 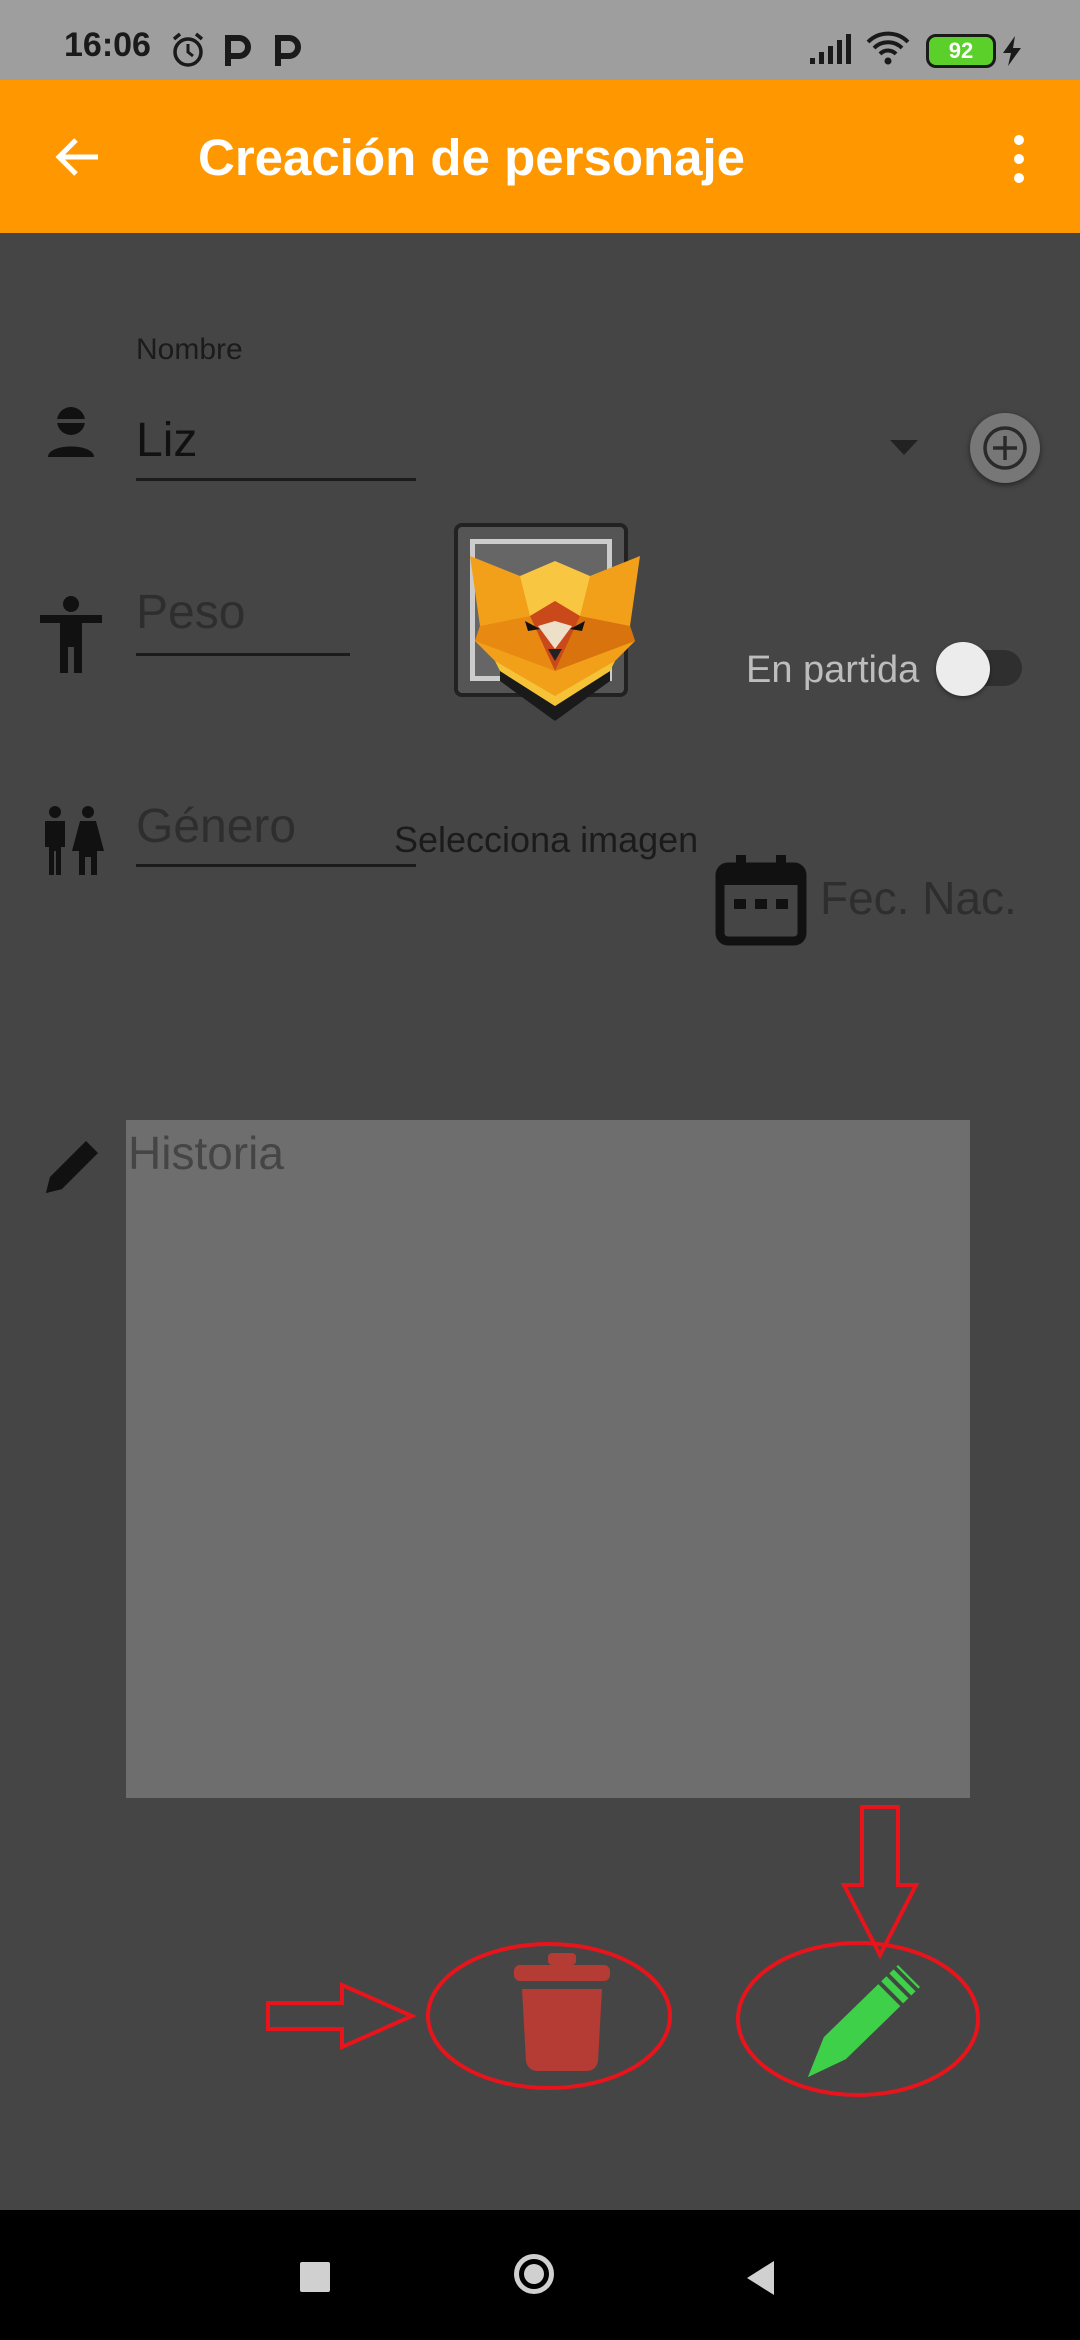 I want to click on genero-underline, so click(x=276, y=865).